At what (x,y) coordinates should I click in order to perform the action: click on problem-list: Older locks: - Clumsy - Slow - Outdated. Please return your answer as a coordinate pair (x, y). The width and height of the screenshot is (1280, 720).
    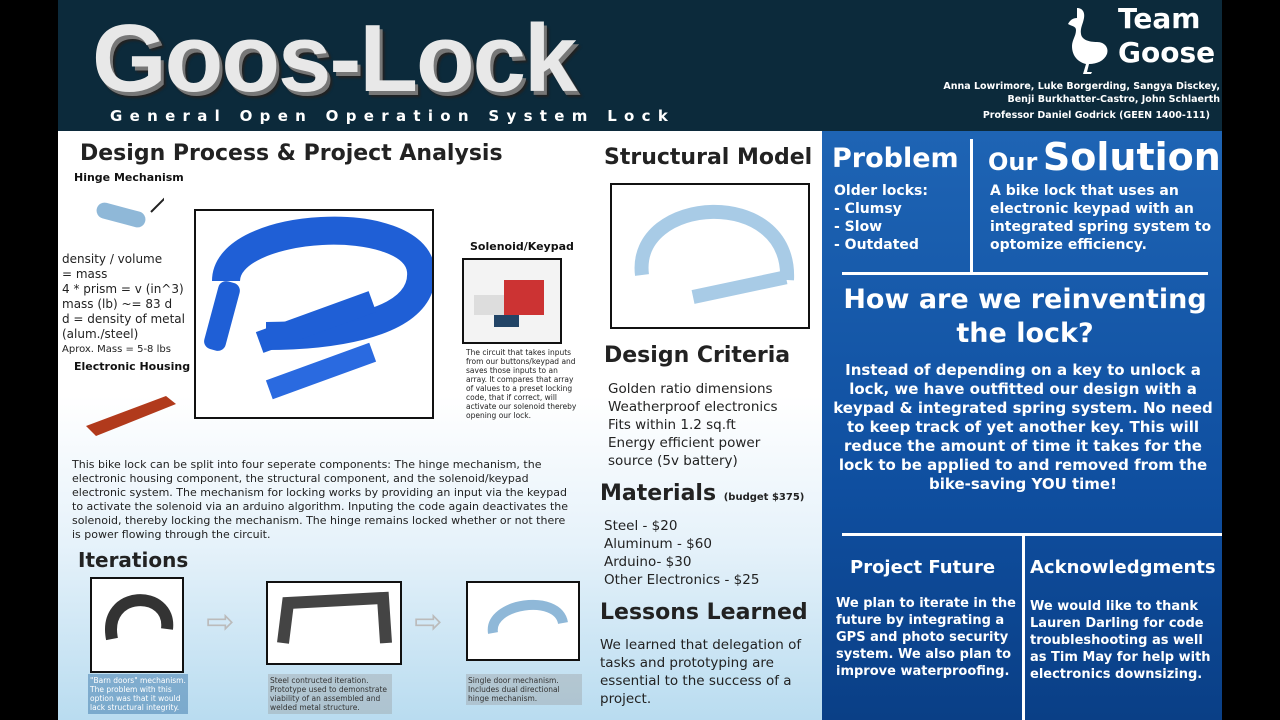
    Looking at the image, I should click on (881, 218).